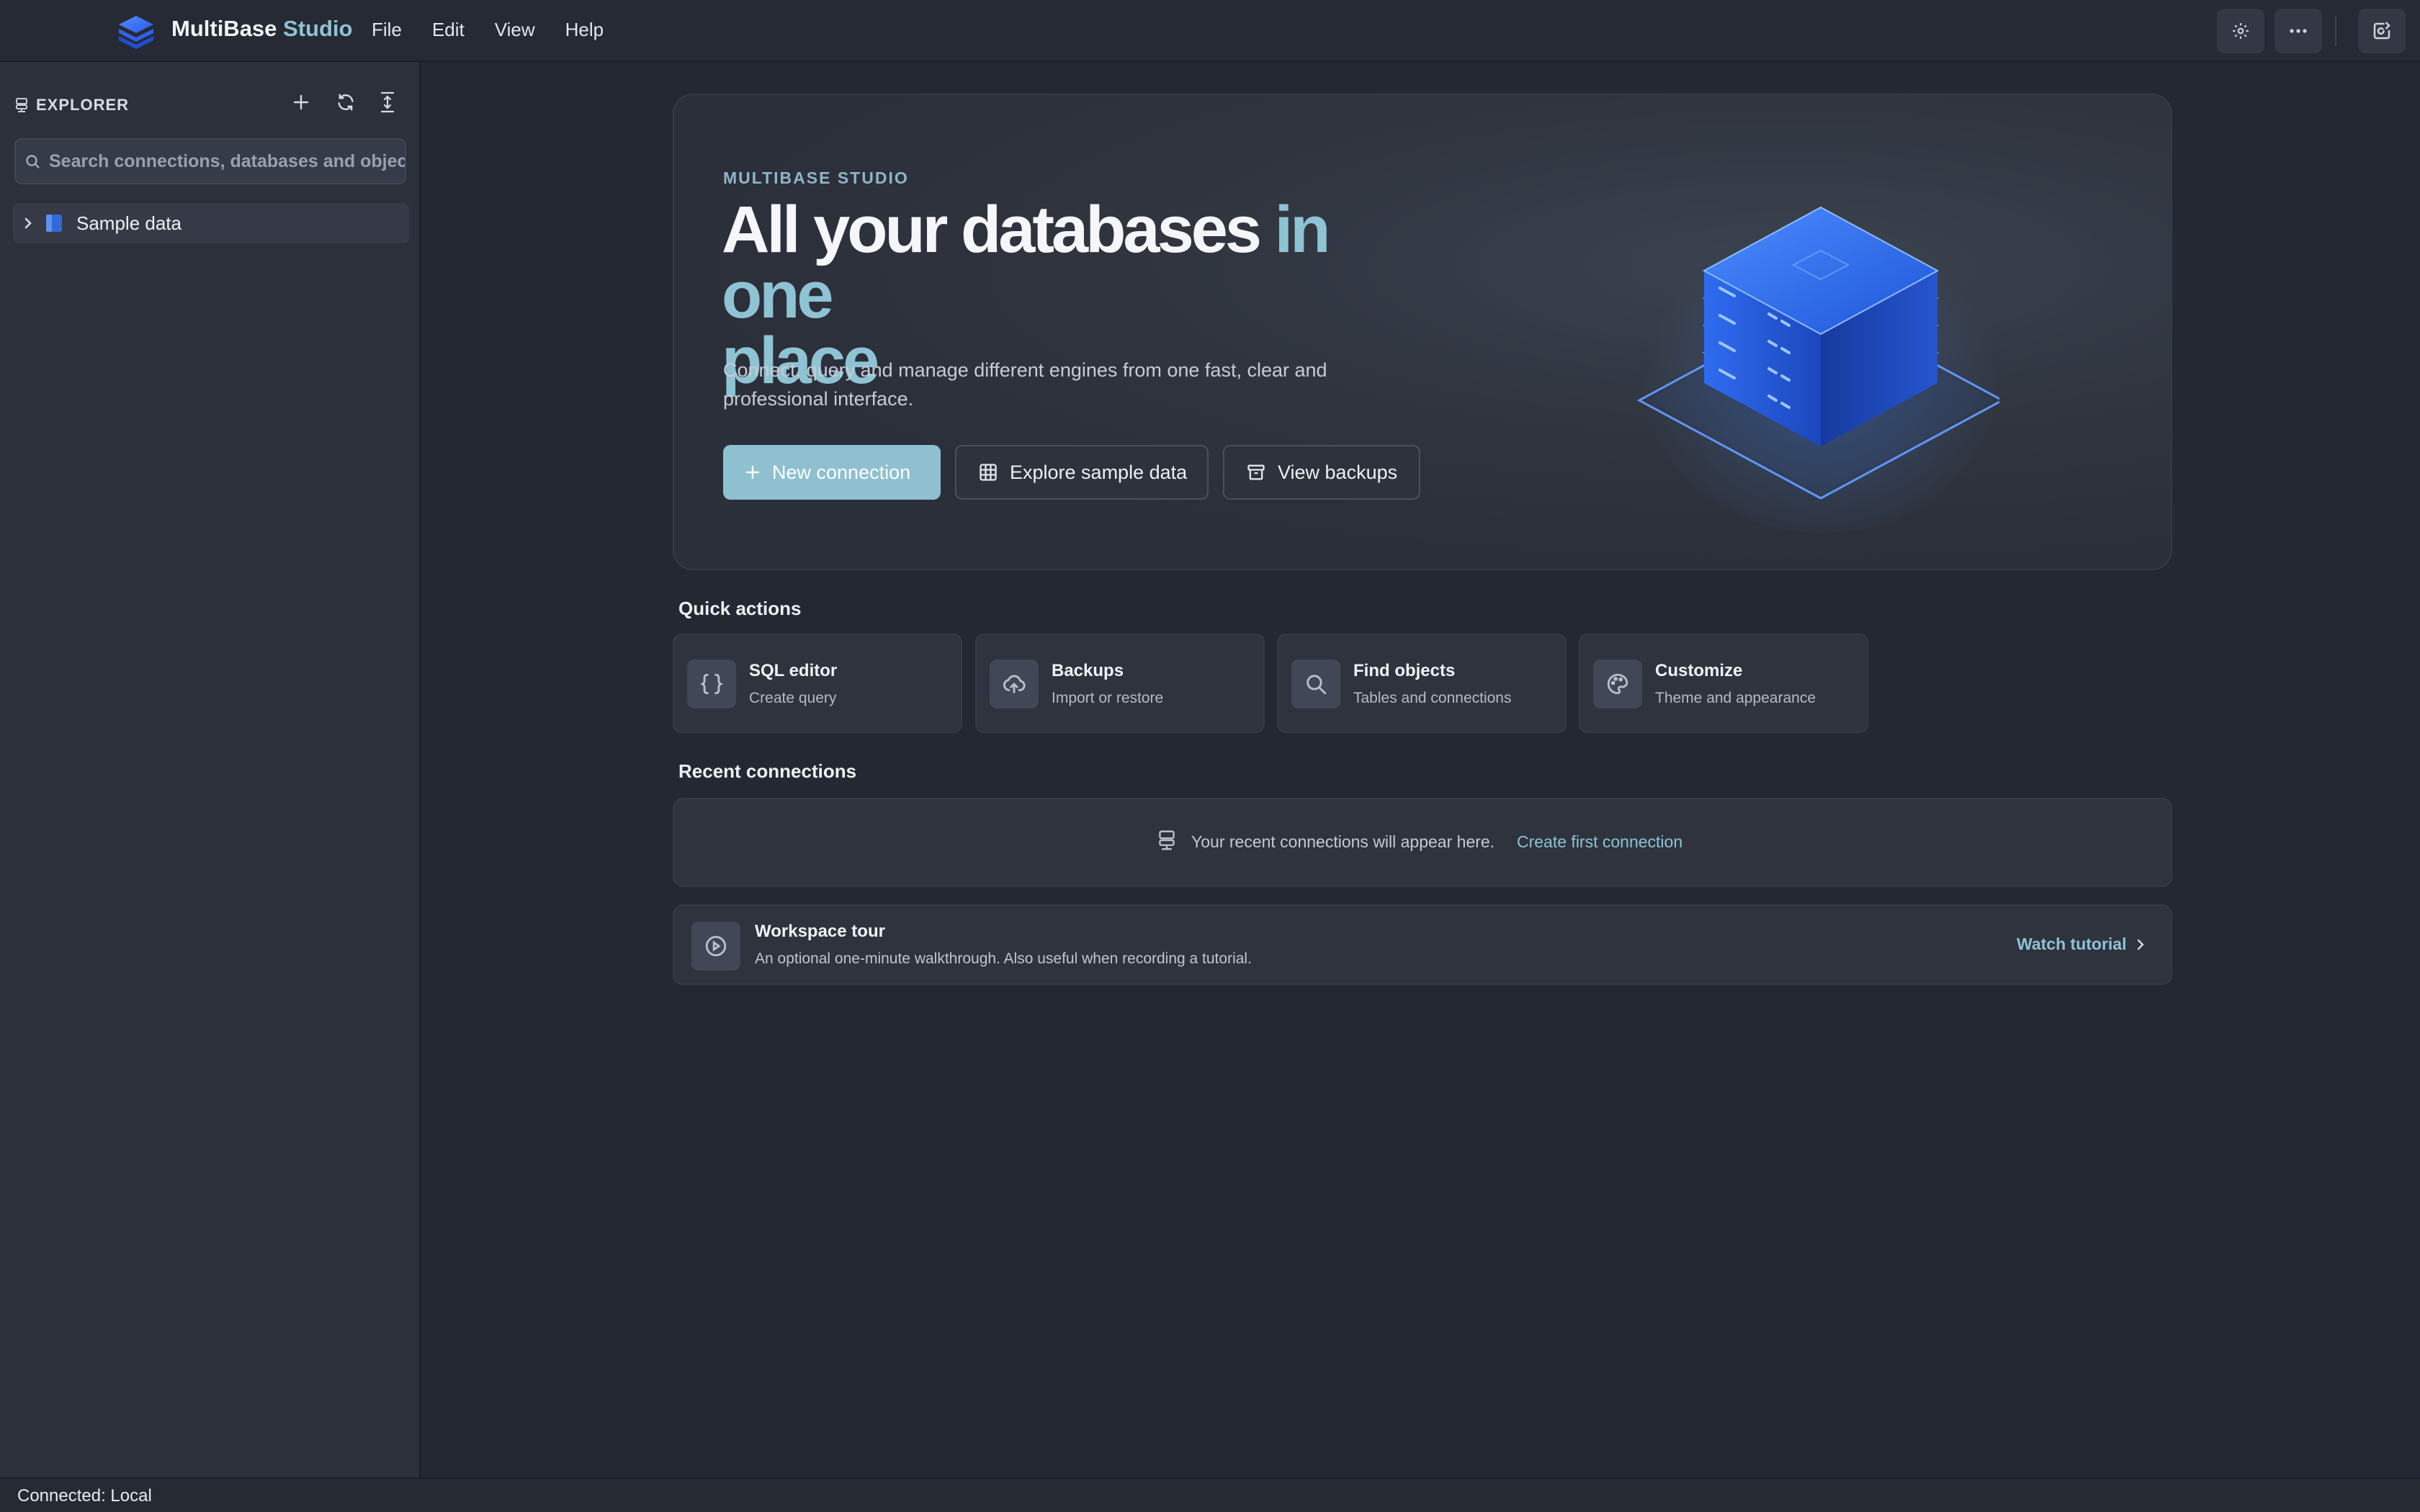  I want to click on refresh-explorer-button, so click(346, 102).